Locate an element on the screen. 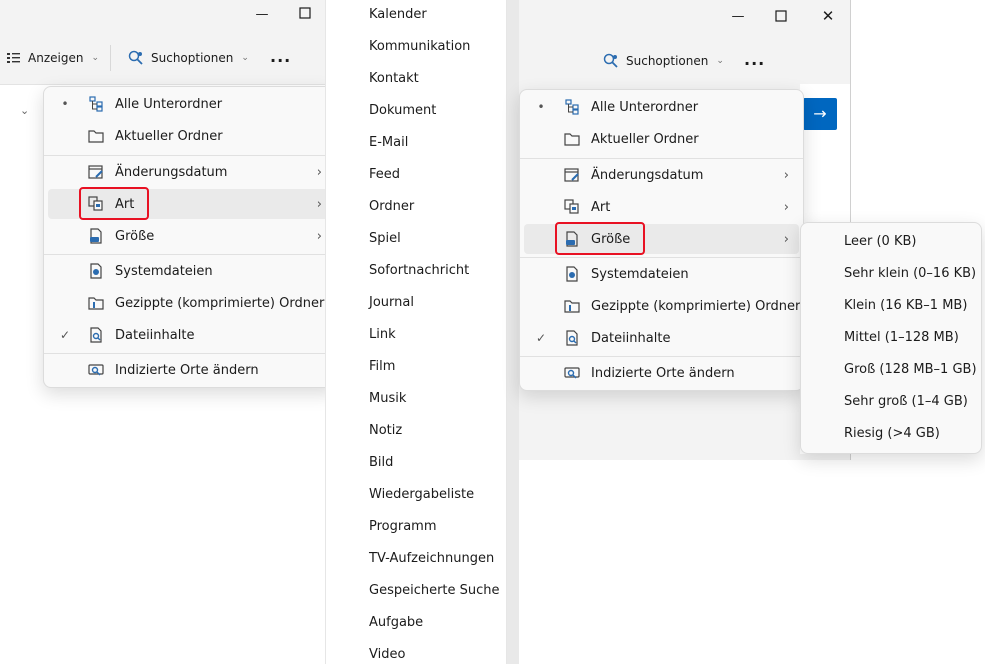 Image resolution: width=985 pixels, height=664 pixels. size-option: Riesig (>4 GB) is located at coordinates (892, 433).